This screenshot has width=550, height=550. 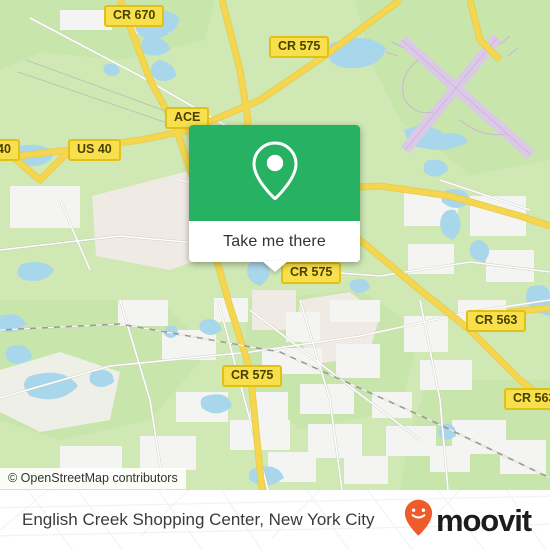 I want to click on card-pin-area, so click(x=274, y=173).